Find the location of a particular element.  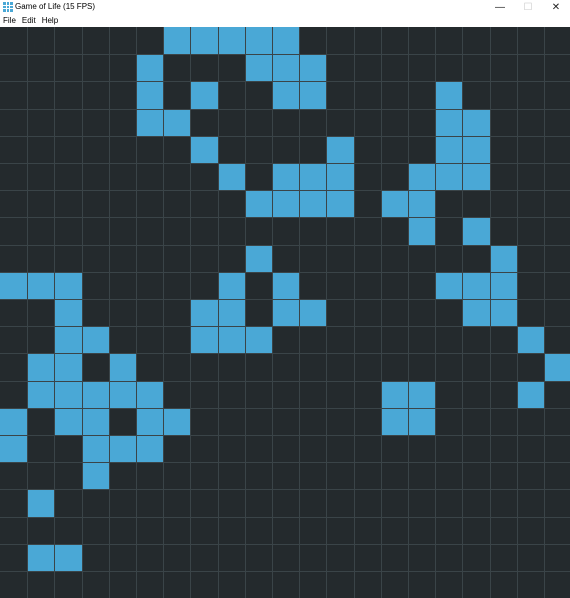

maximize-button: ☐ is located at coordinates (528, 7).